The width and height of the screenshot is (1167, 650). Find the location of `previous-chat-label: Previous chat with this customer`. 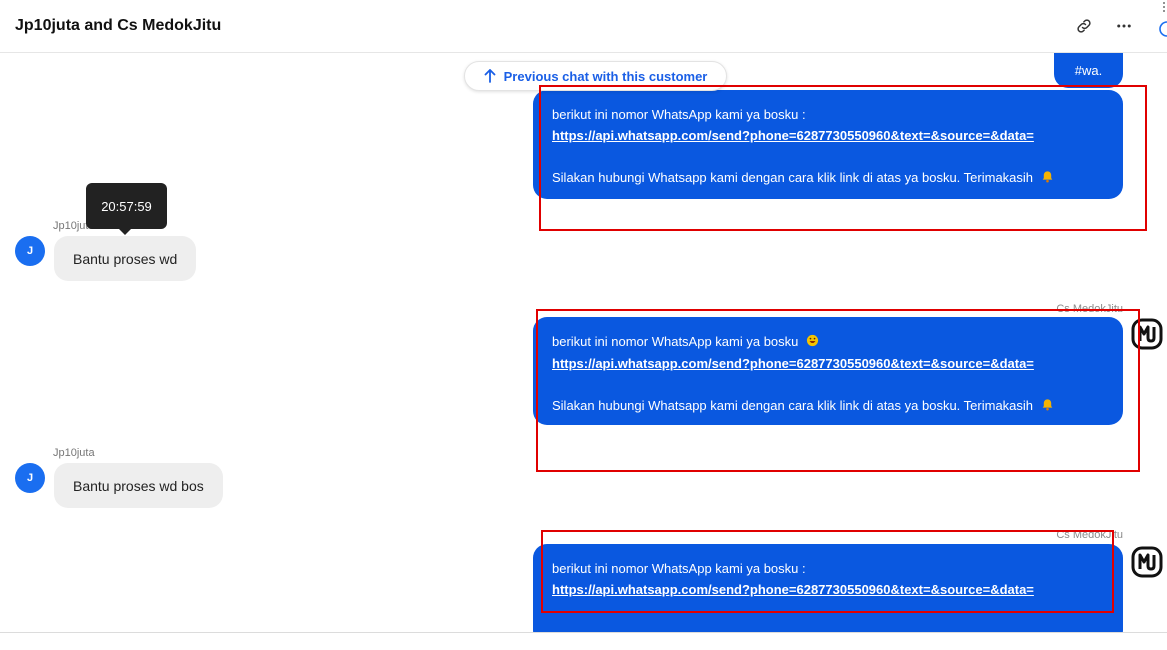

previous-chat-label: Previous chat with this customer is located at coordinates (605, 76).